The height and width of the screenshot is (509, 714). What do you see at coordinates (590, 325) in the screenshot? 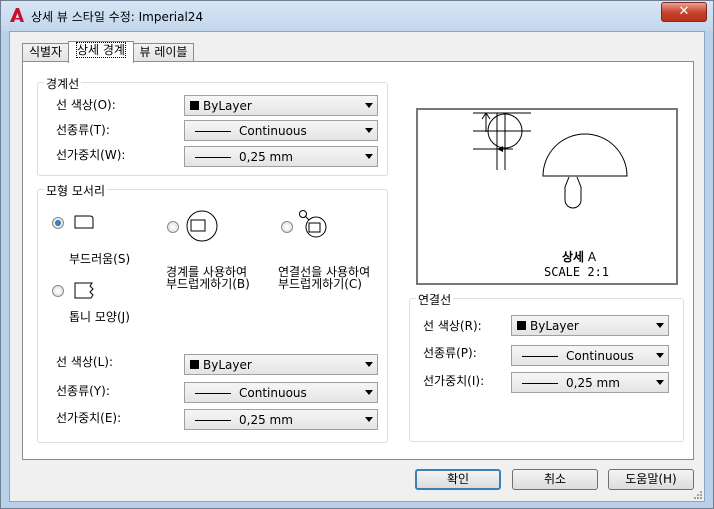
I see `connection-color-select: ByLayer` at bounding box center [590, 325].